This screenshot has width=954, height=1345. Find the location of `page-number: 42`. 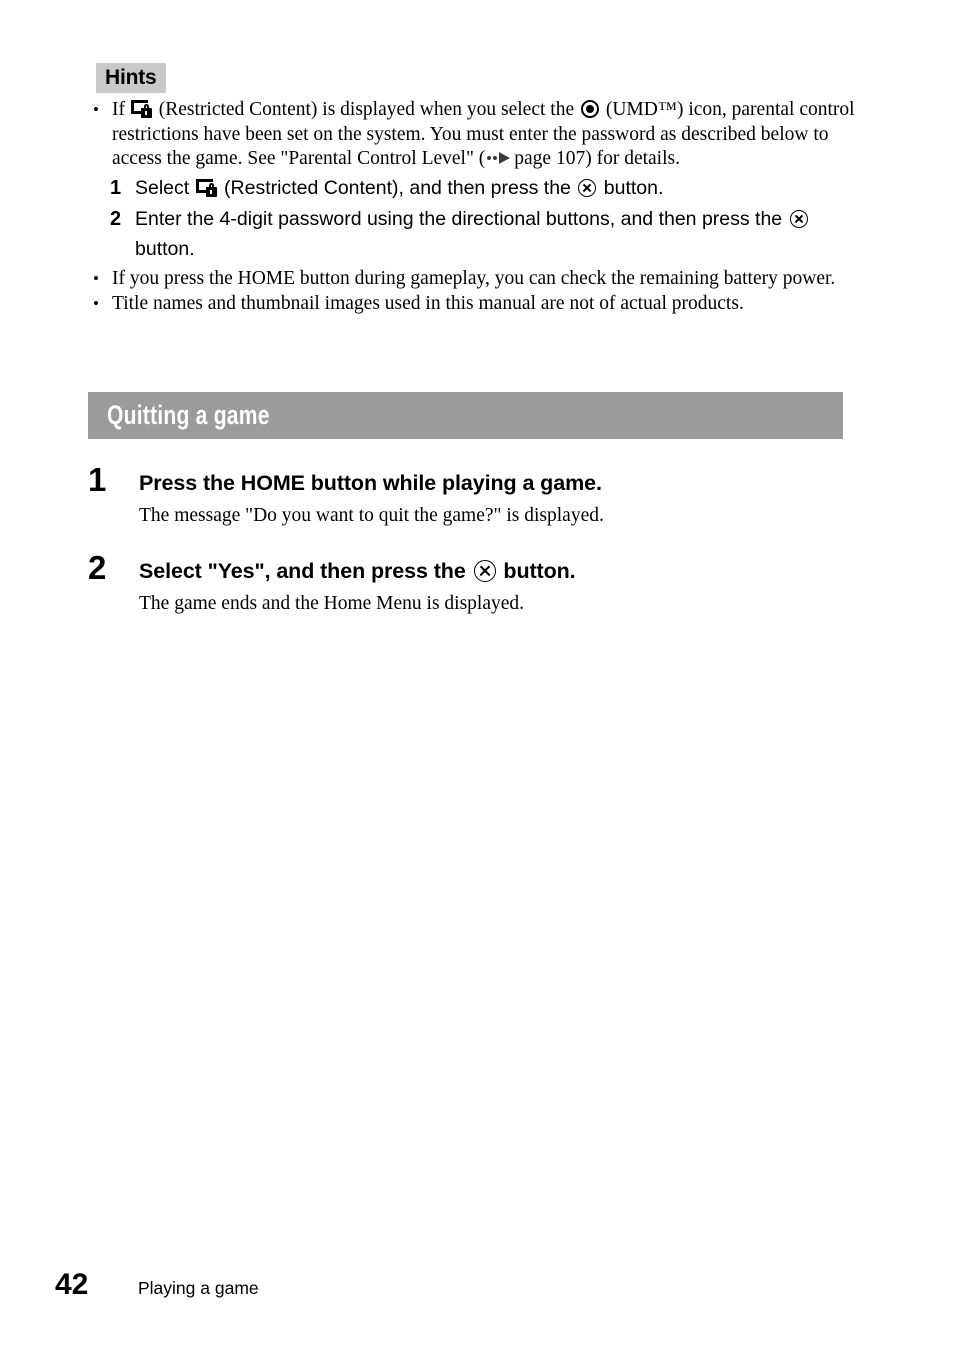

page-number: 42 is located at coordinates (72, 1284).